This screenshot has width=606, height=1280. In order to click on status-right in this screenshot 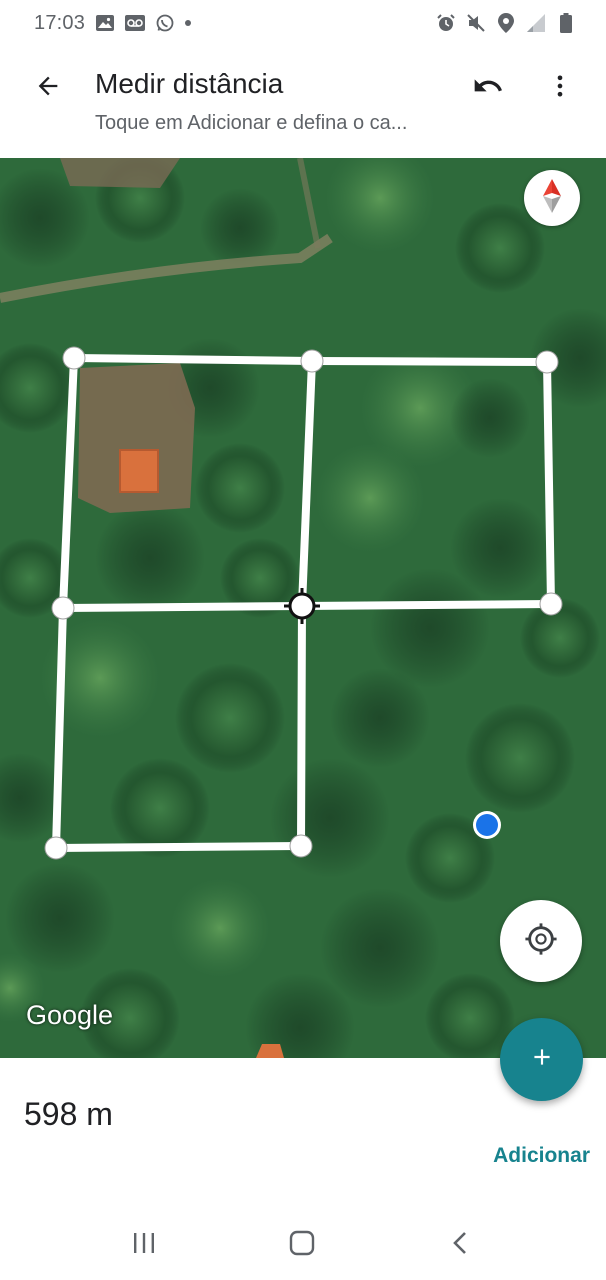, I will do `click(506, 23)`.